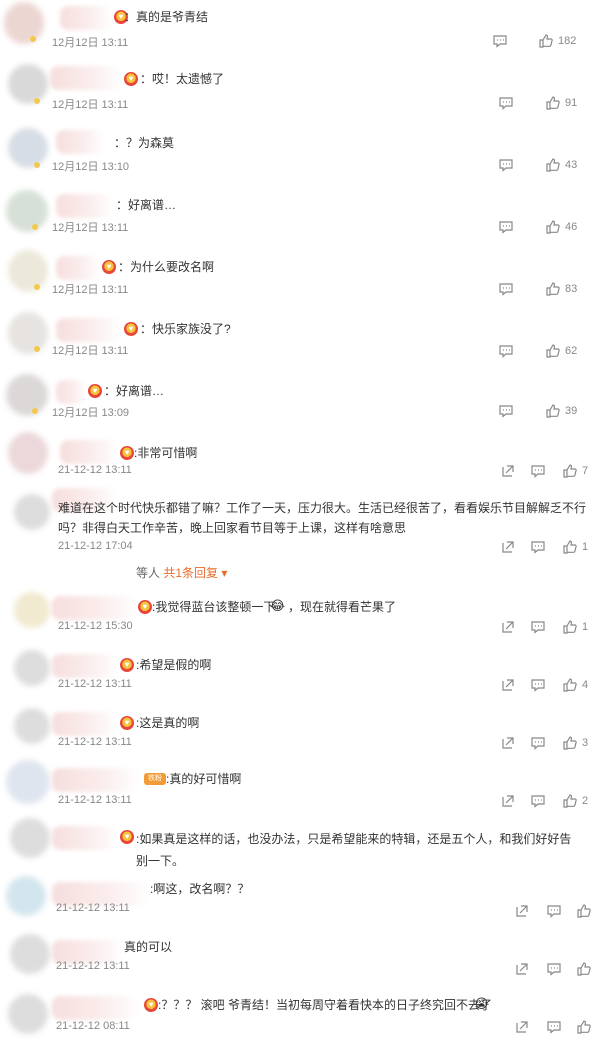 The image size is (600, 1042). I want to click on like-count: 182, so click(567, 41).